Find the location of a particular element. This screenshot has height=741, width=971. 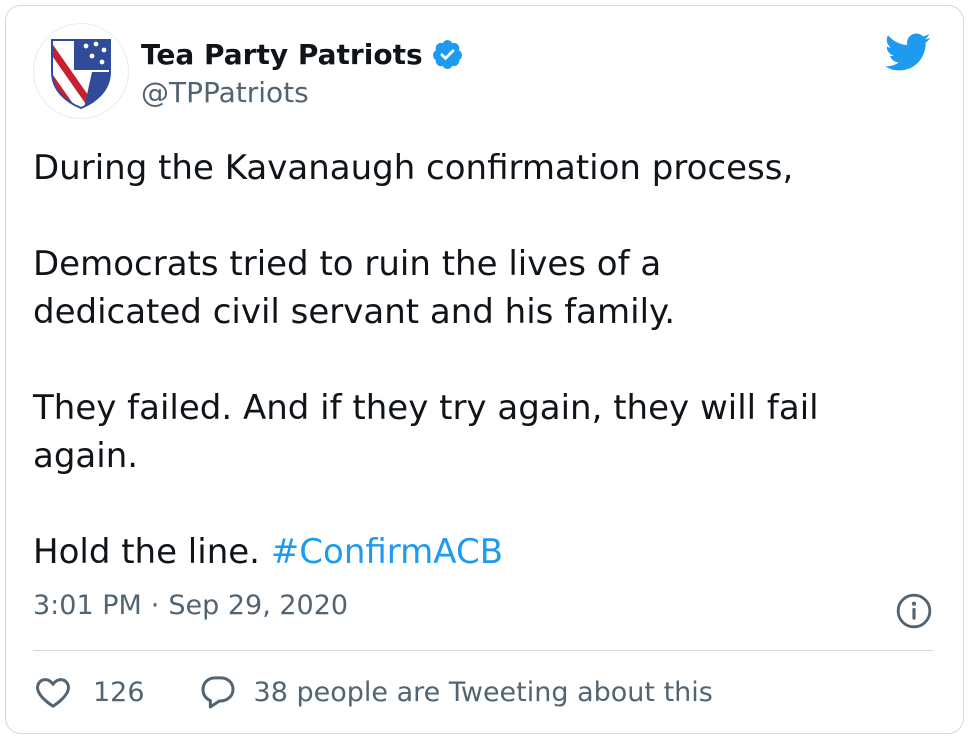

tweet-time: 3:01 PM is located at coordinates (87, 605).